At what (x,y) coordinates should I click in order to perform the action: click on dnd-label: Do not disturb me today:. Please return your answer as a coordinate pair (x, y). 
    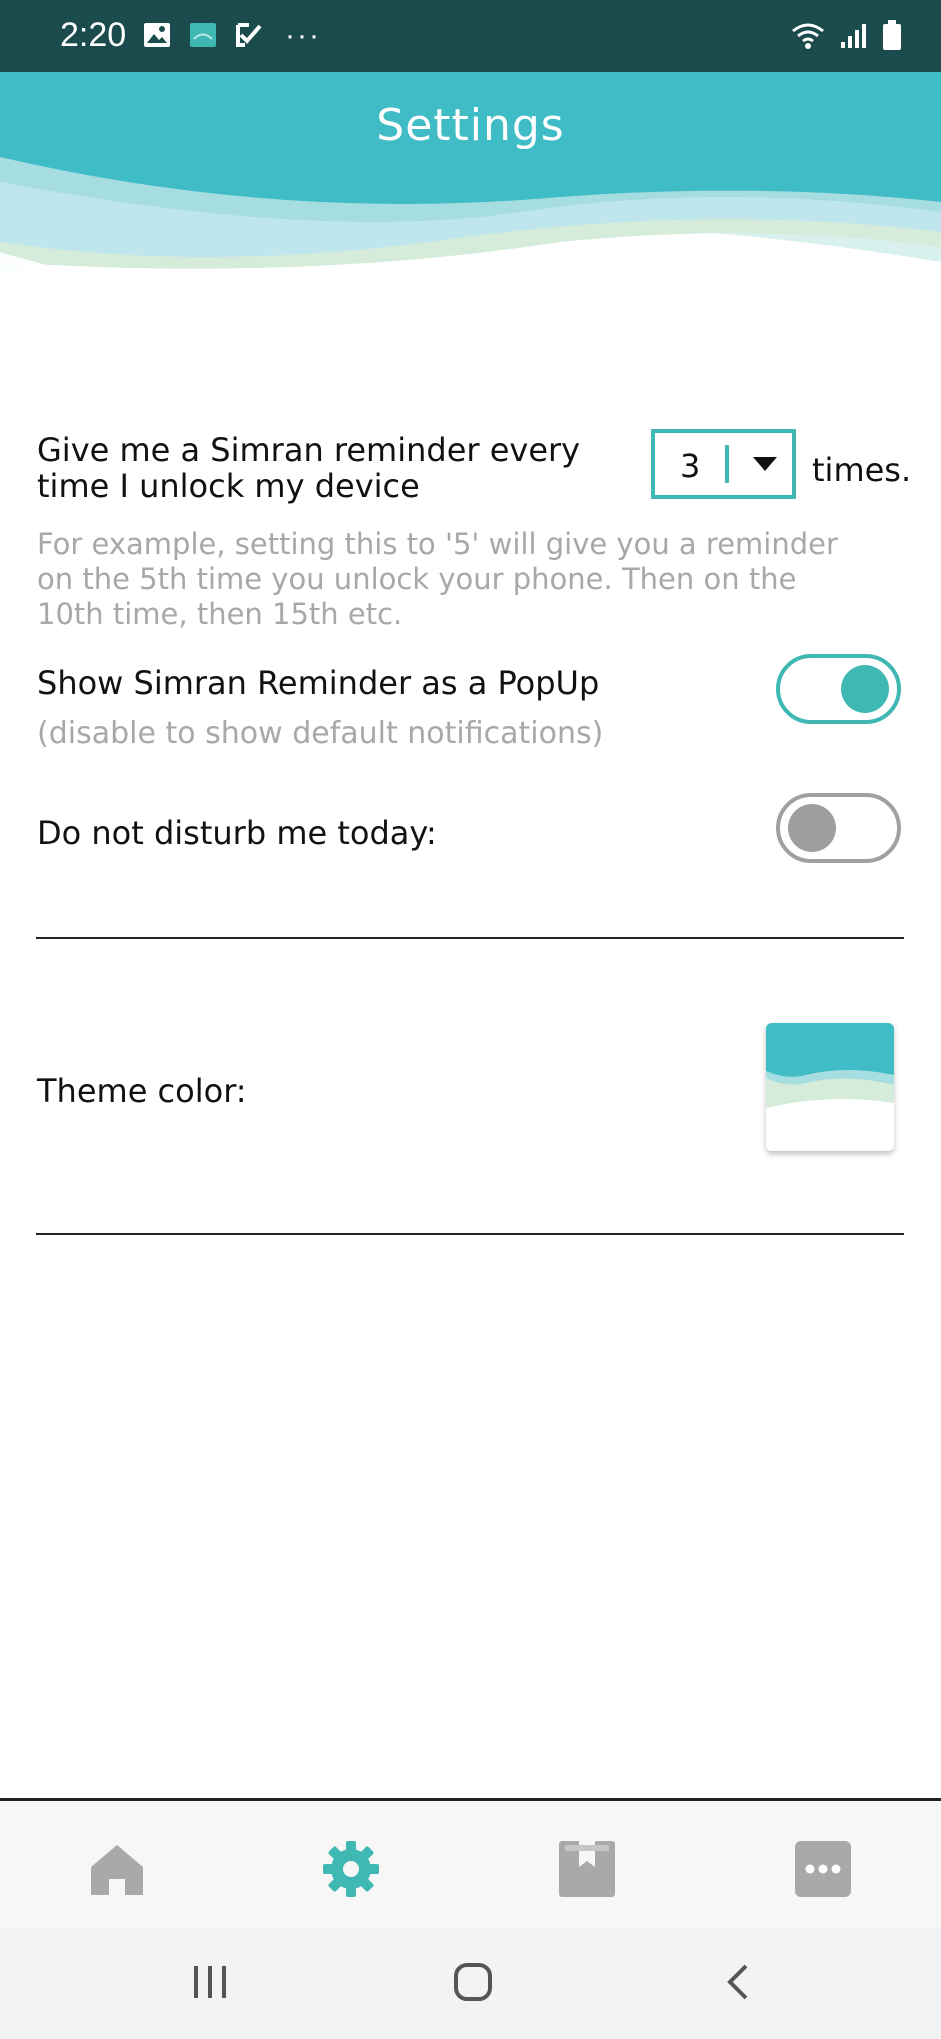
    Looking at the image, I should click on (237, 833).